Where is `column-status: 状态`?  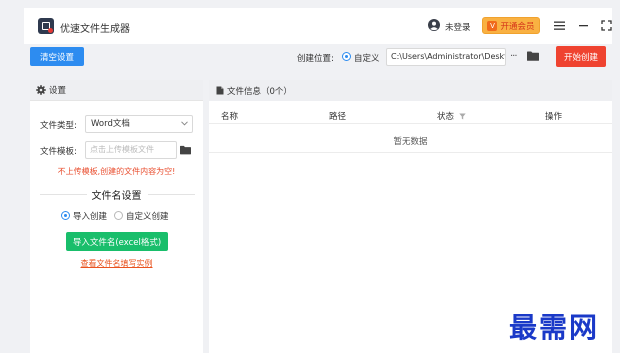 column-status: 状态 is located at coordinates (451, 116).